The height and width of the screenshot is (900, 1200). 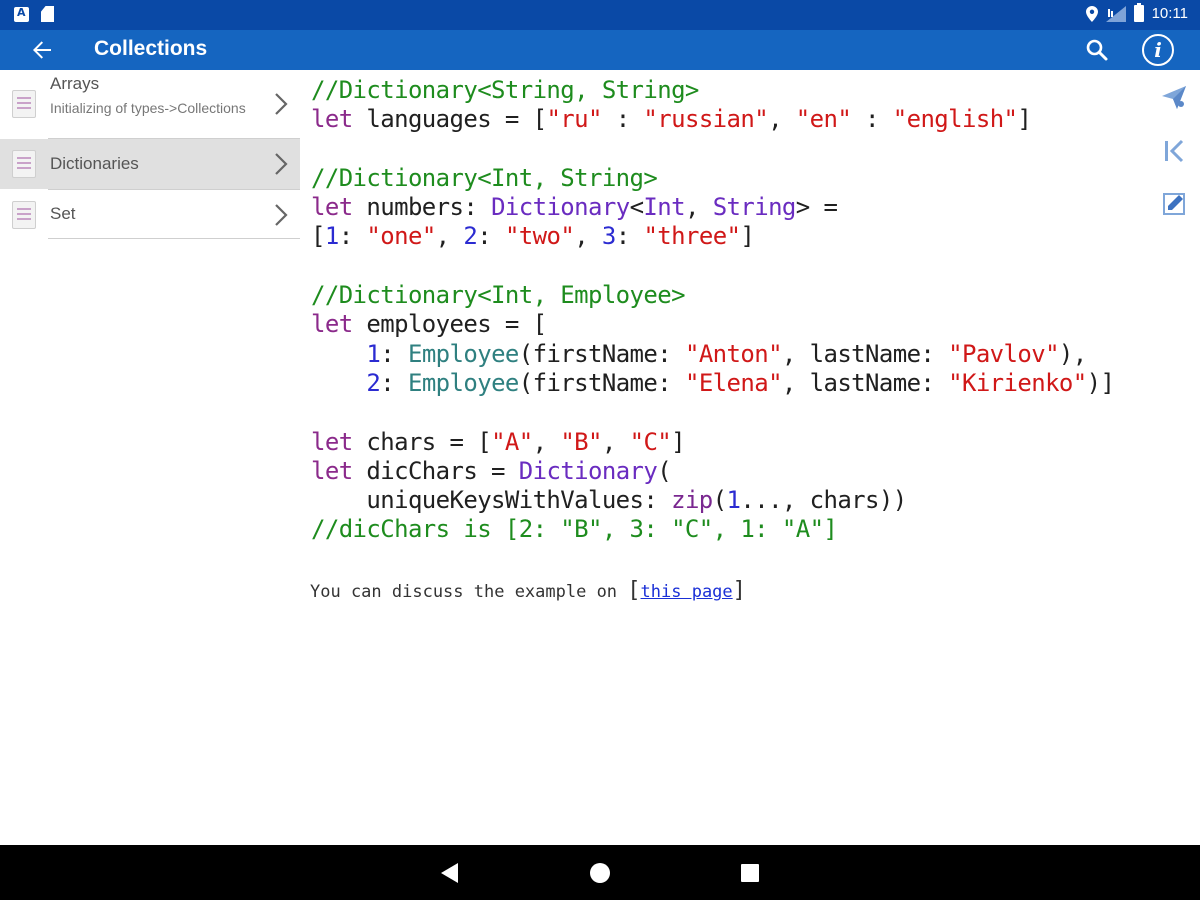 I want to click on info-button: i, so click(x=1158, y=50).